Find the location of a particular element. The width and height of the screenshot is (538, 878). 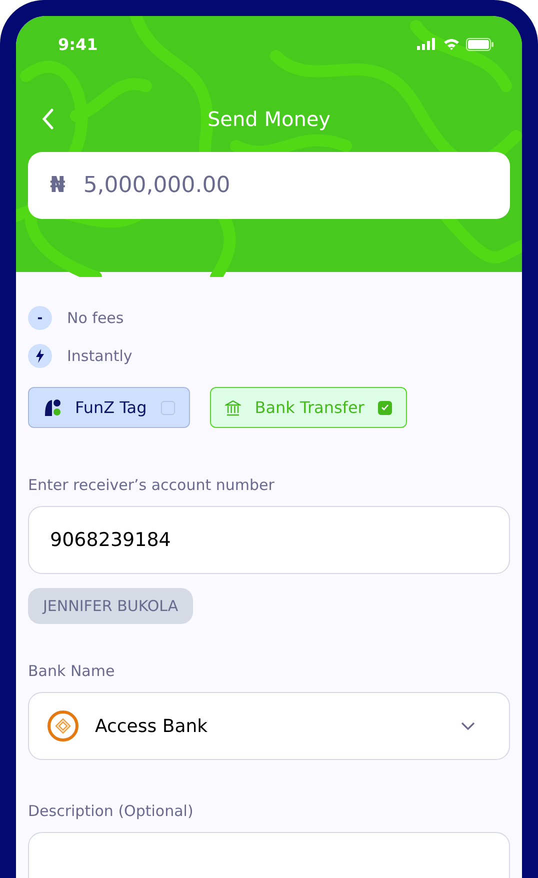

bank-icon is located at coordinates (232, 408).